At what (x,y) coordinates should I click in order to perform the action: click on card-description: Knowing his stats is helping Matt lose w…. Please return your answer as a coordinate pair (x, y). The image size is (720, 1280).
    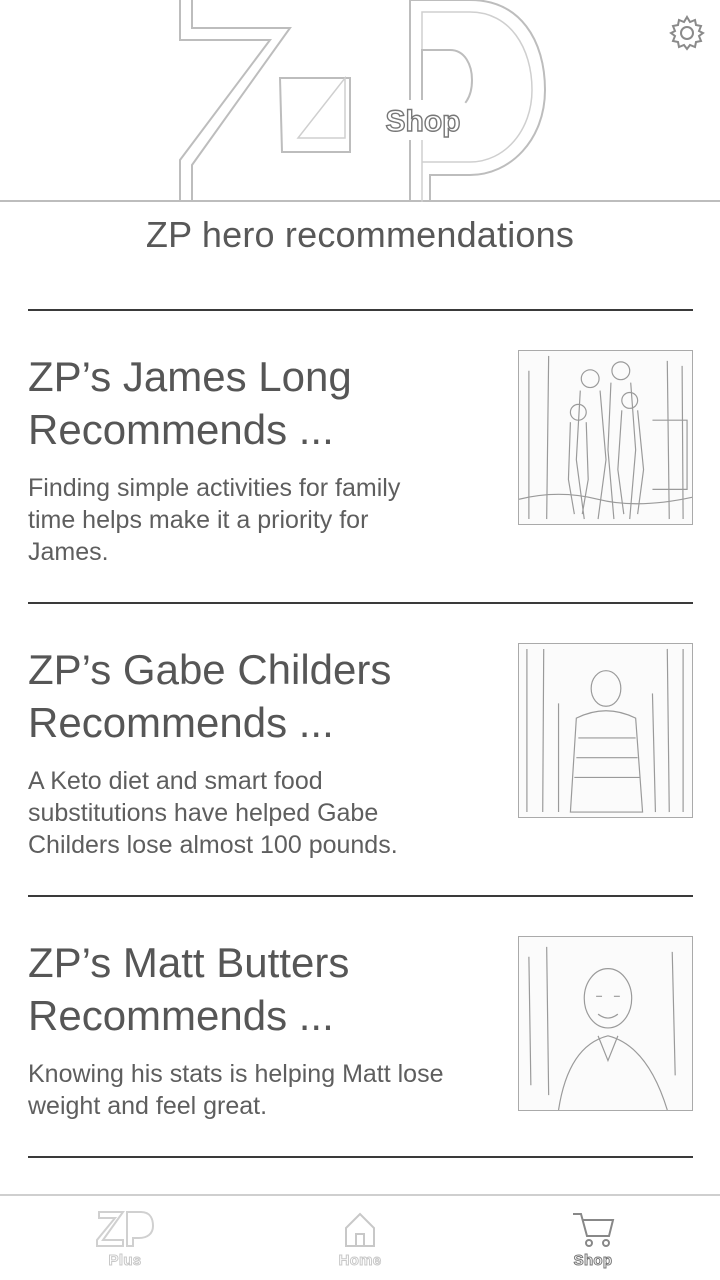
    Looking at the image, I should click on (263, 1090).